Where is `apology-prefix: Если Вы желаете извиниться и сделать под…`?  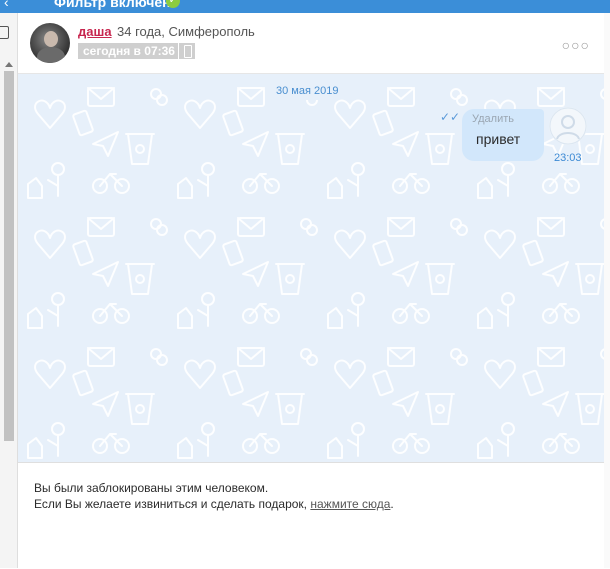
apology-prefix: Если Вы желаете извиниться и сделать под… is located at coordinates (172, 504).